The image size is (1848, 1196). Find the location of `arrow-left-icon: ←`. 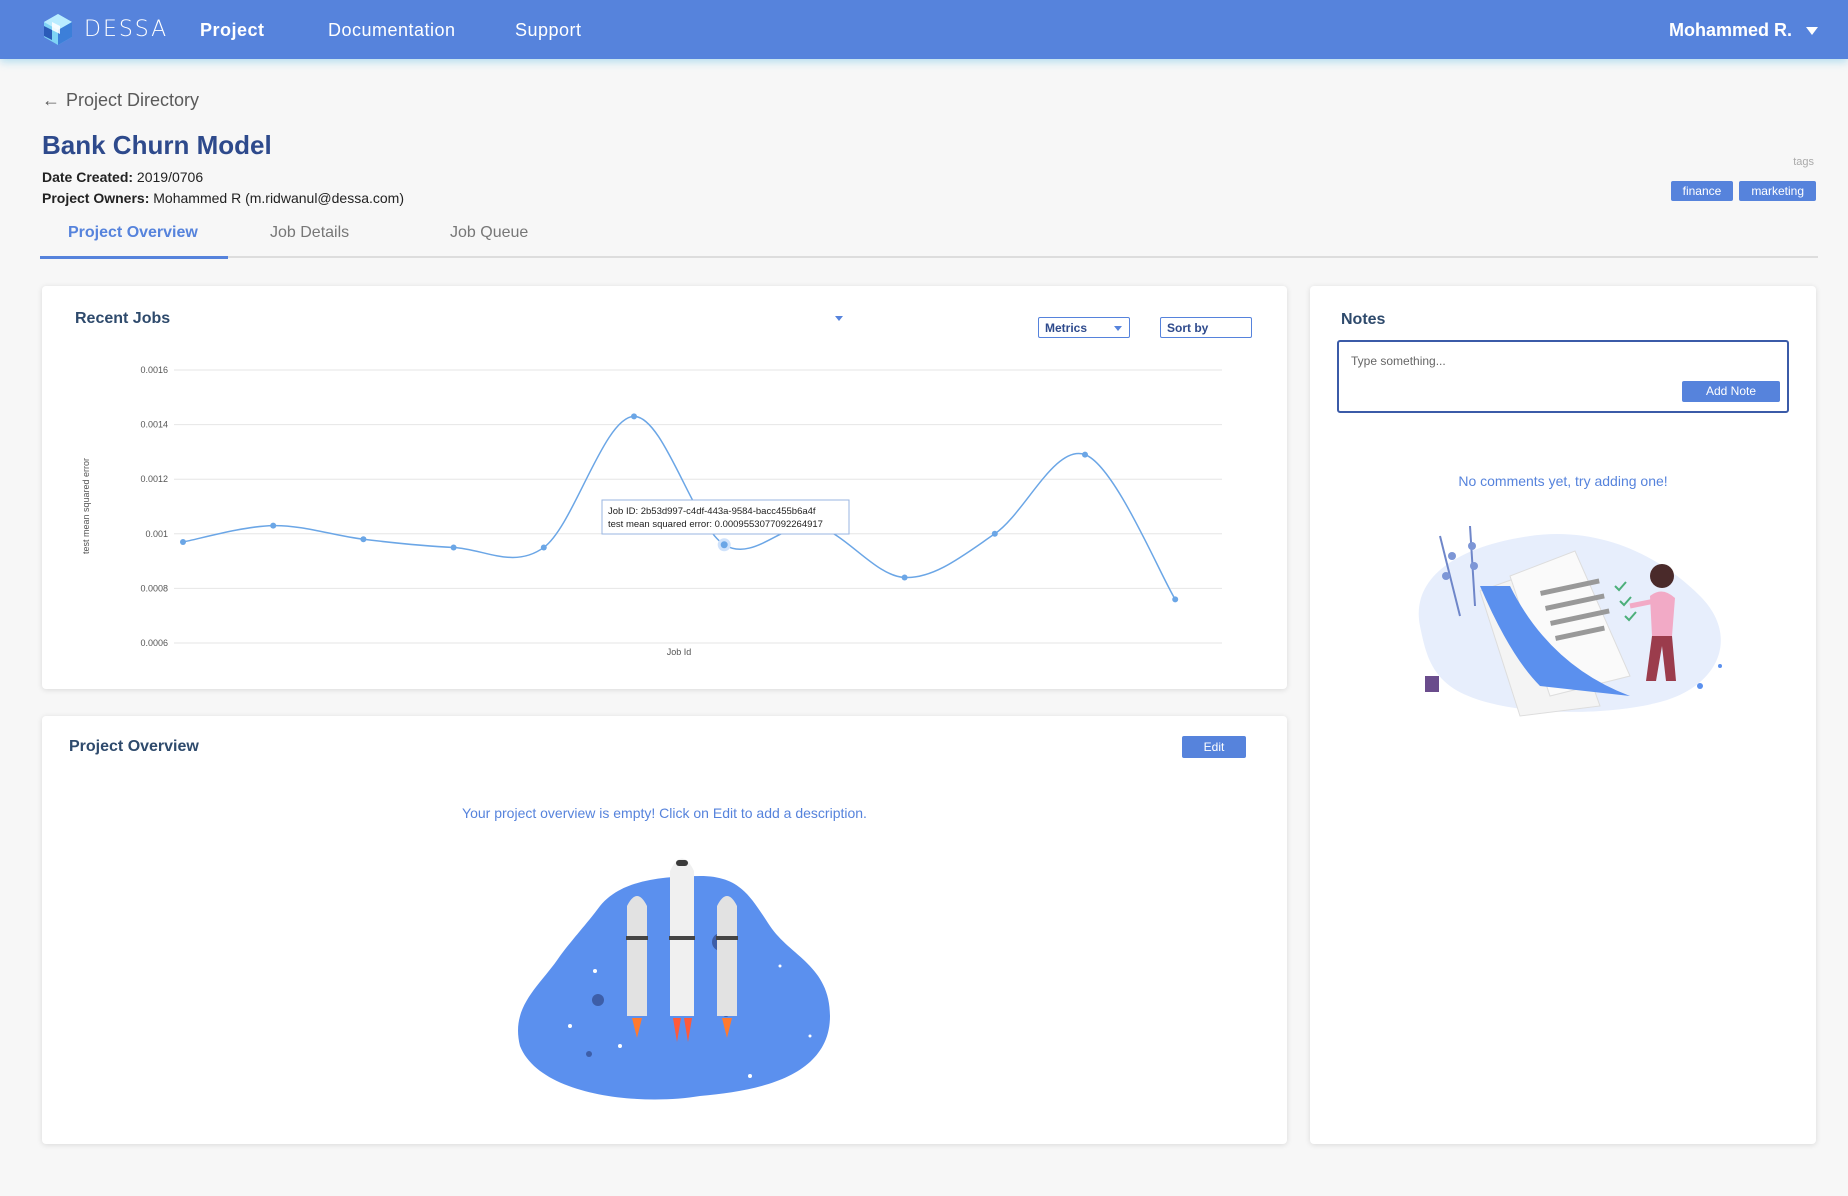

arrow-left-icon: ← is located at coordinates (51, 100).